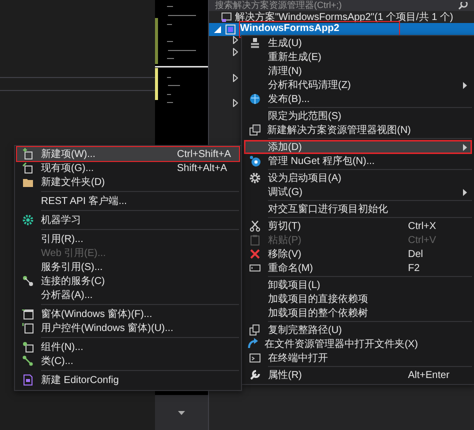 Image resolution: width=474 pixels, height=430 pixels. Describe the element at coordinates (255, 161) in the screenshot. I see `package-icon` at that location.